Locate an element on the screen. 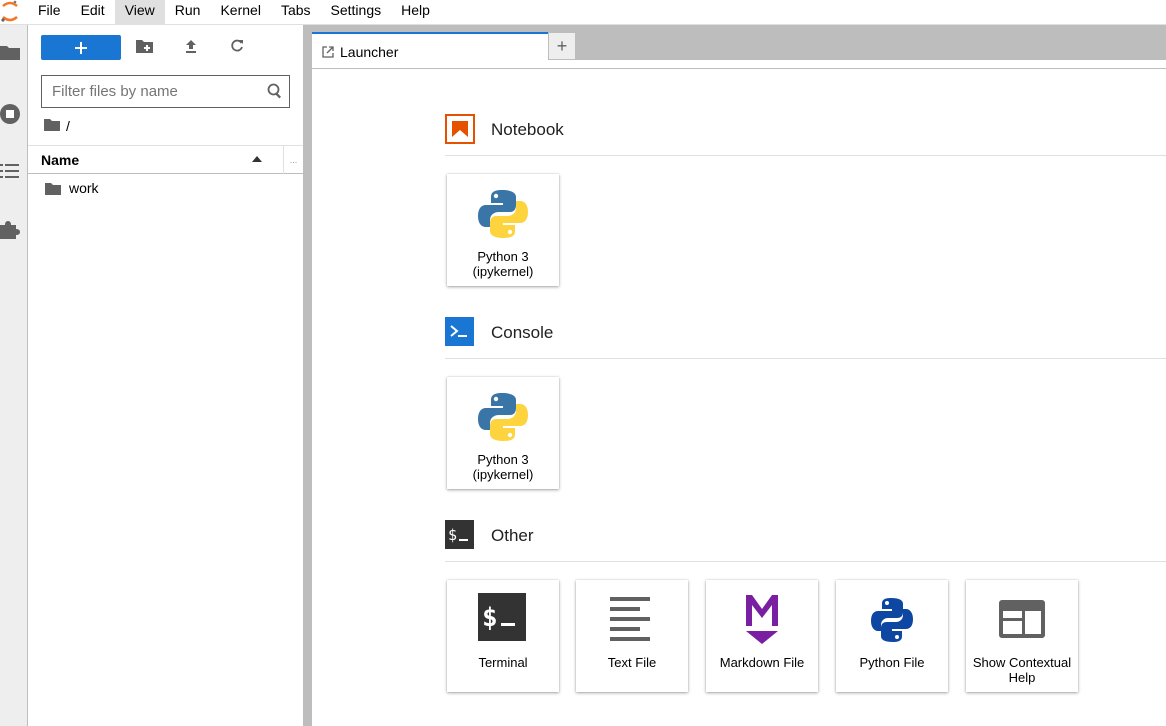 This screenshot has width=1166, height=726. contextual-help-icon is located at coordinates (1022, 620).